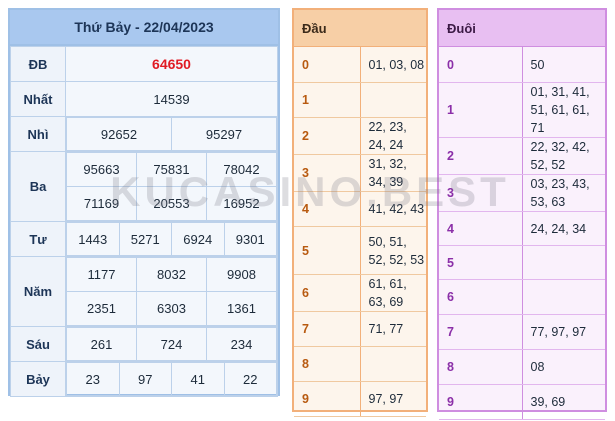 The height and width of the screenshot is (421, 615). I want to click on prize-row-bay: Bảy 23 97 41 22, so click(144, 379).